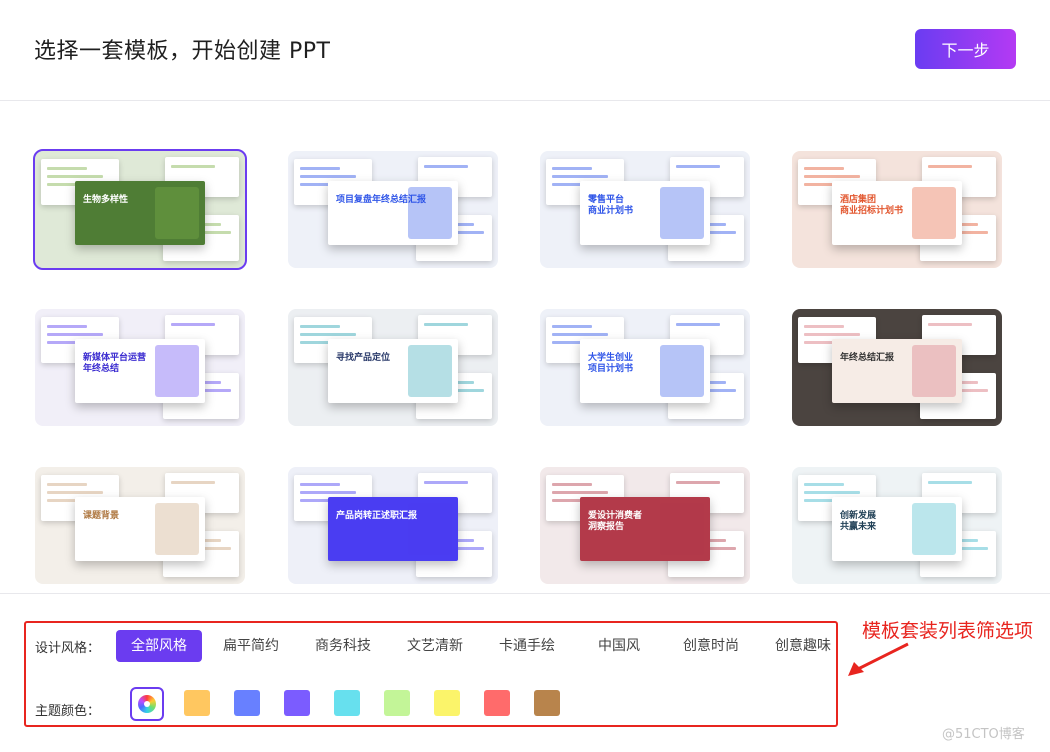  What do you see at coordinates (115, 363) in the screenshot?
I see `template-title: 新媒体平台运营 年终总结` at bounding box center [115, 363].